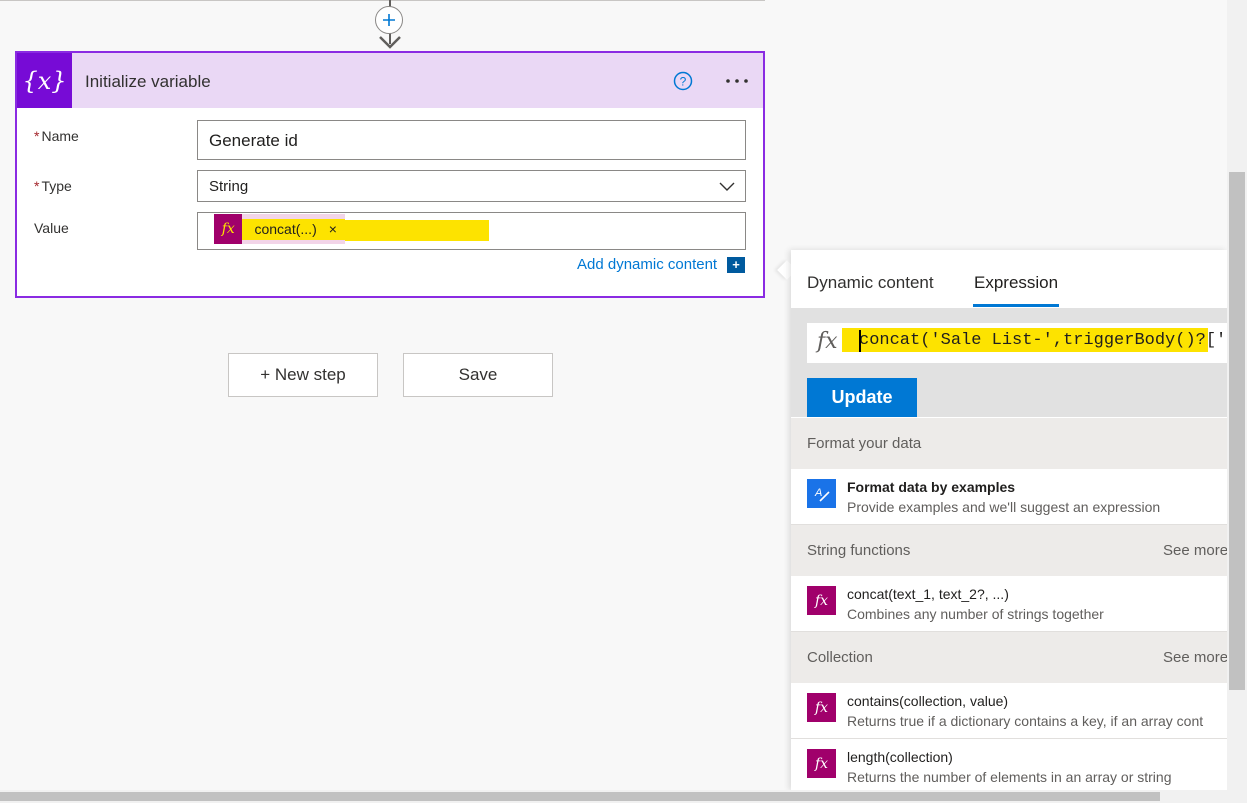 The width and height of the screenshot is (1247, 803). I want to click on value-label: Value, so click(51, 228).